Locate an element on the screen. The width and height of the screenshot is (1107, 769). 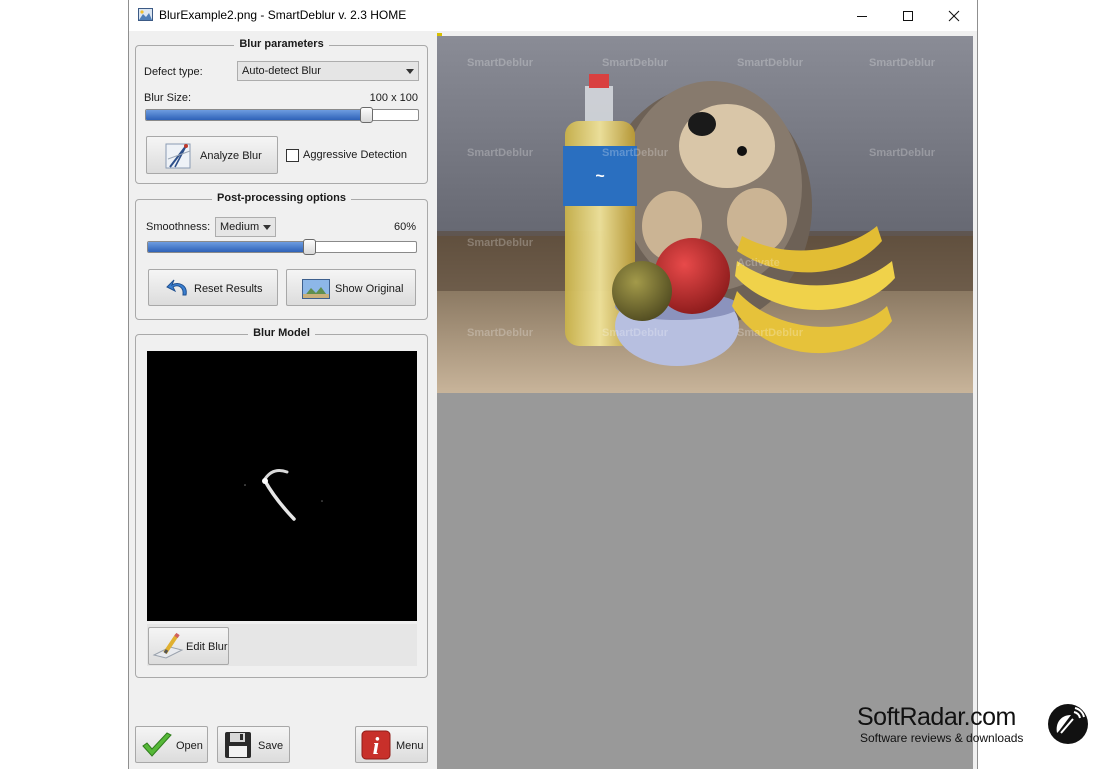
app-picture-icon is located at coordinates (145, 14).